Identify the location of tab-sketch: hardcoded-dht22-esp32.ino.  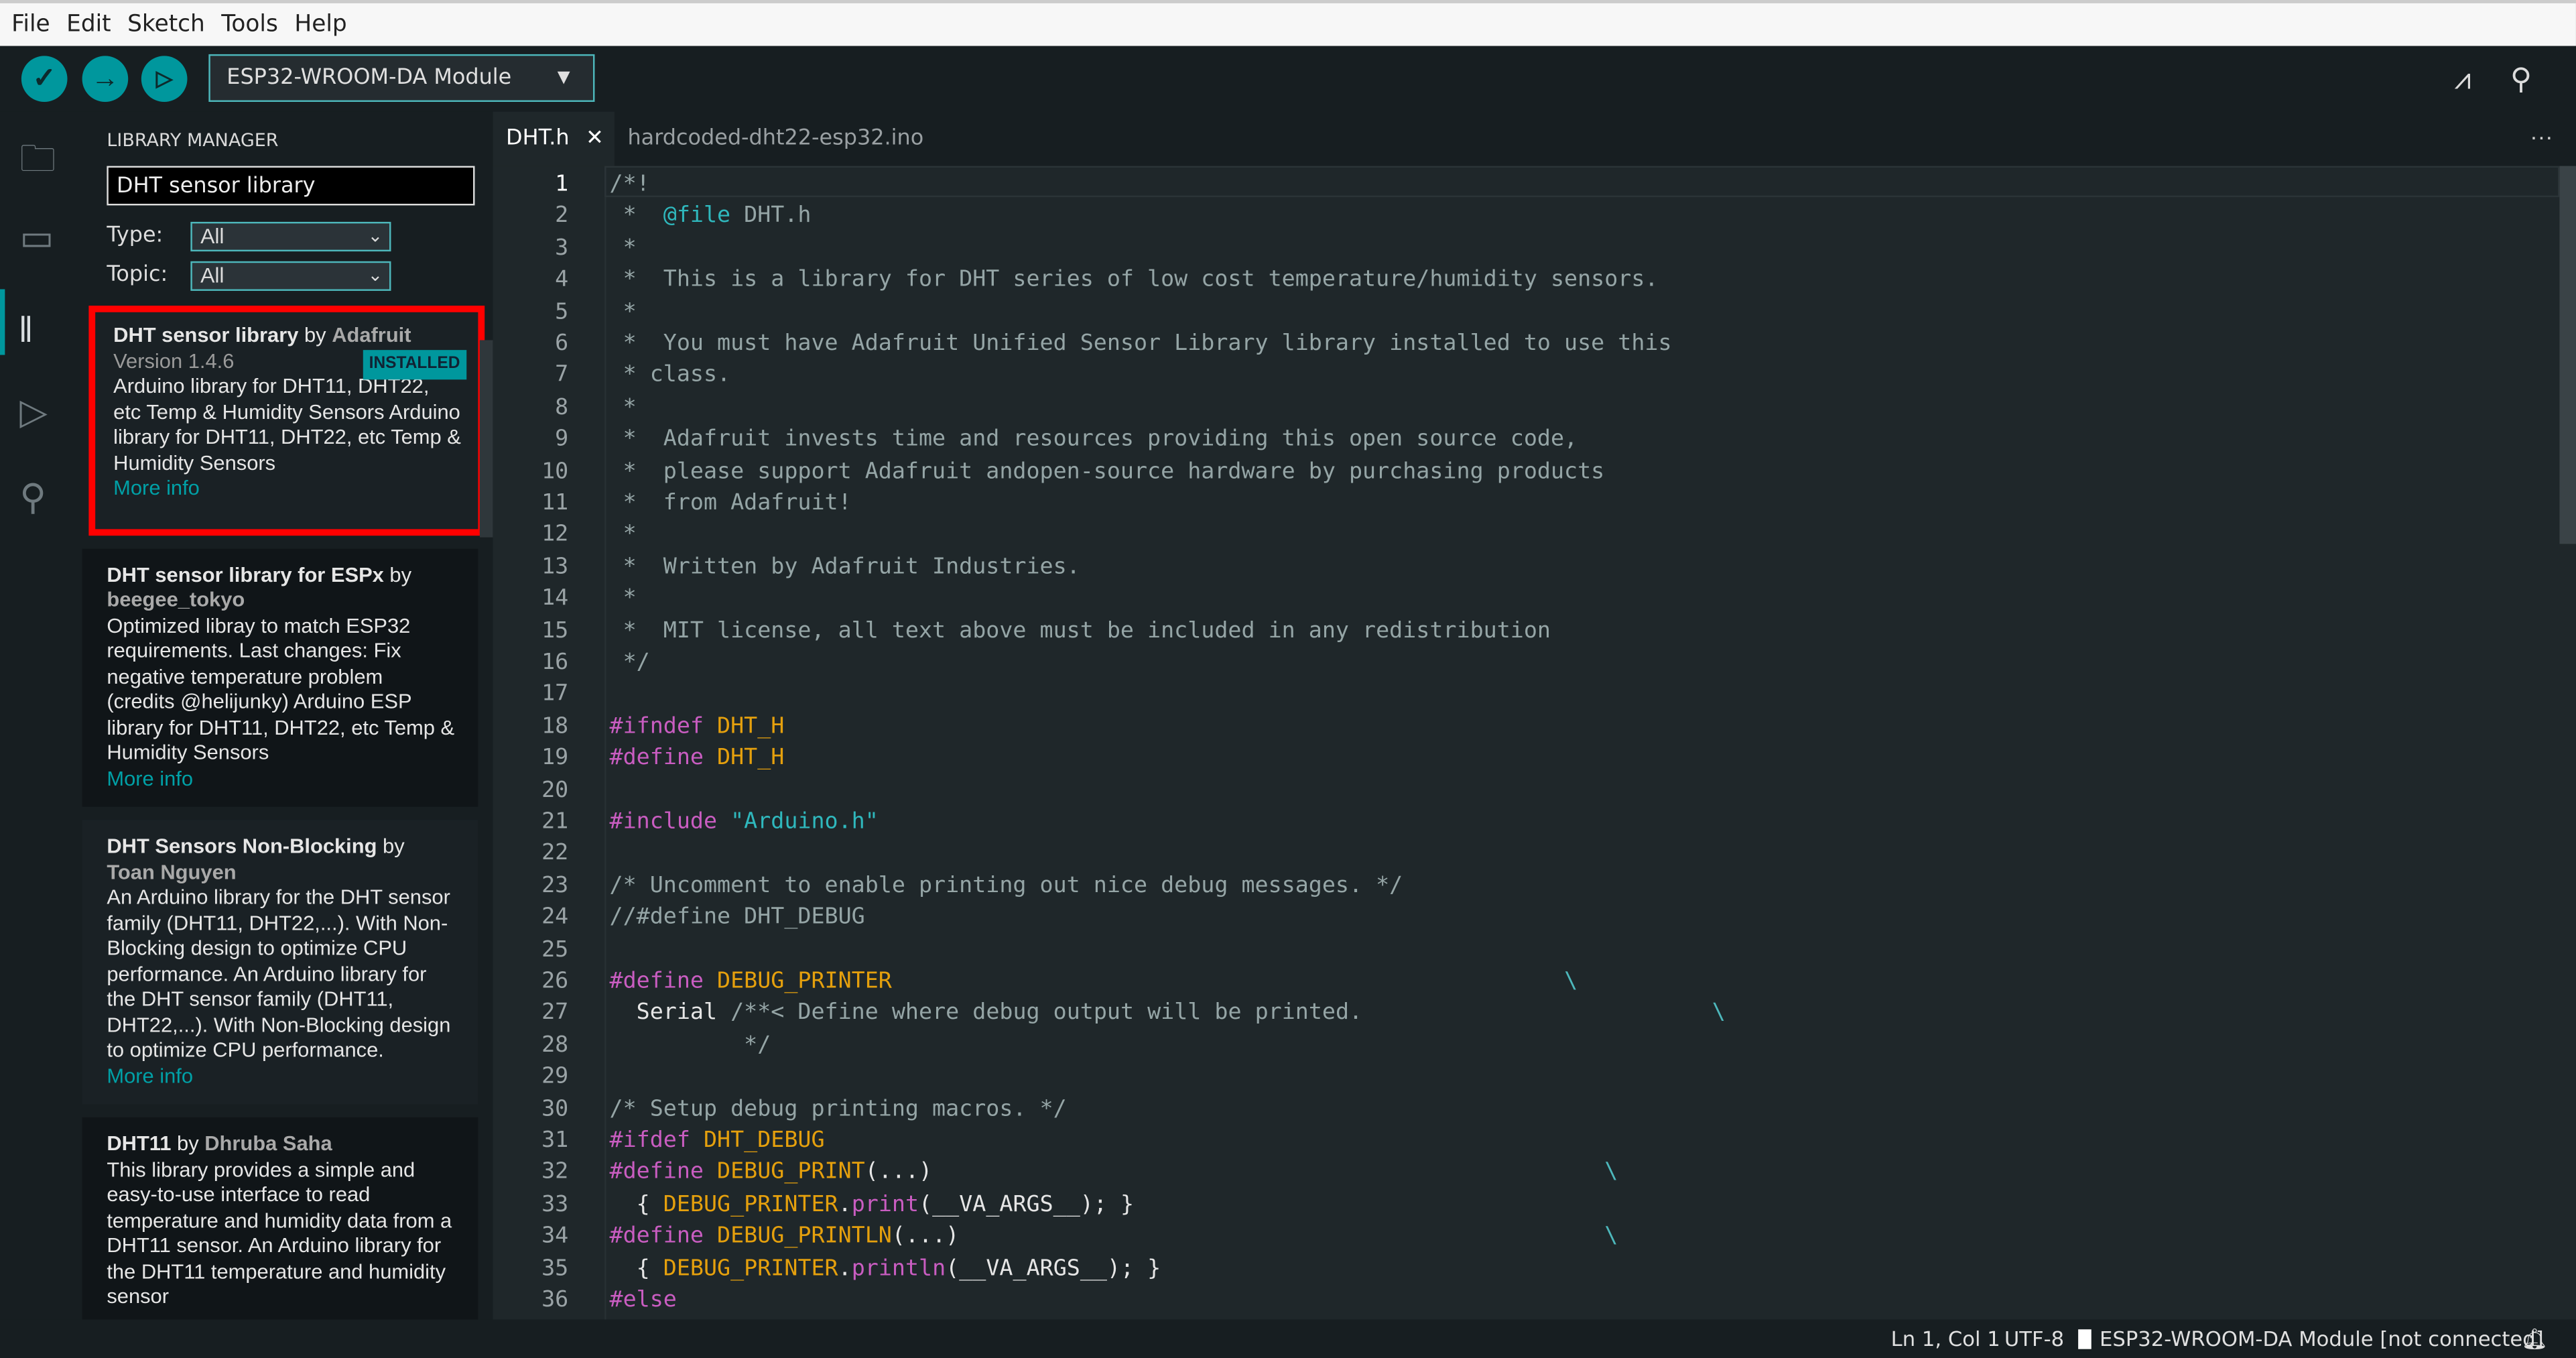
(775, 139).